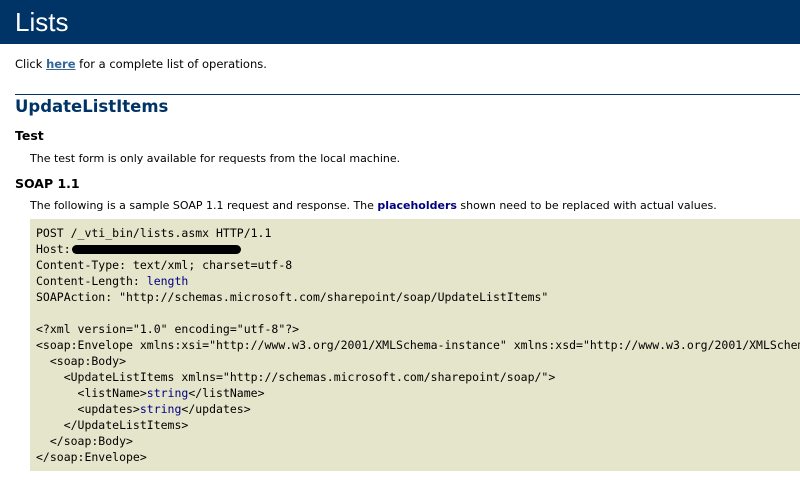  I want to click on code-line-operation-close: </UpdateListItems>, so click(112, 425).